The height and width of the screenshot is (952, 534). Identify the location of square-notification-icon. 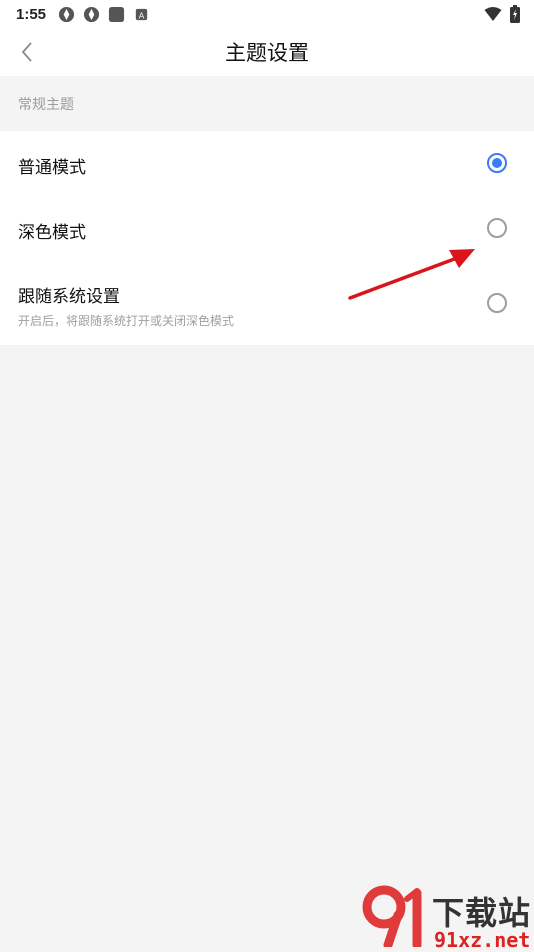
(116, 14).